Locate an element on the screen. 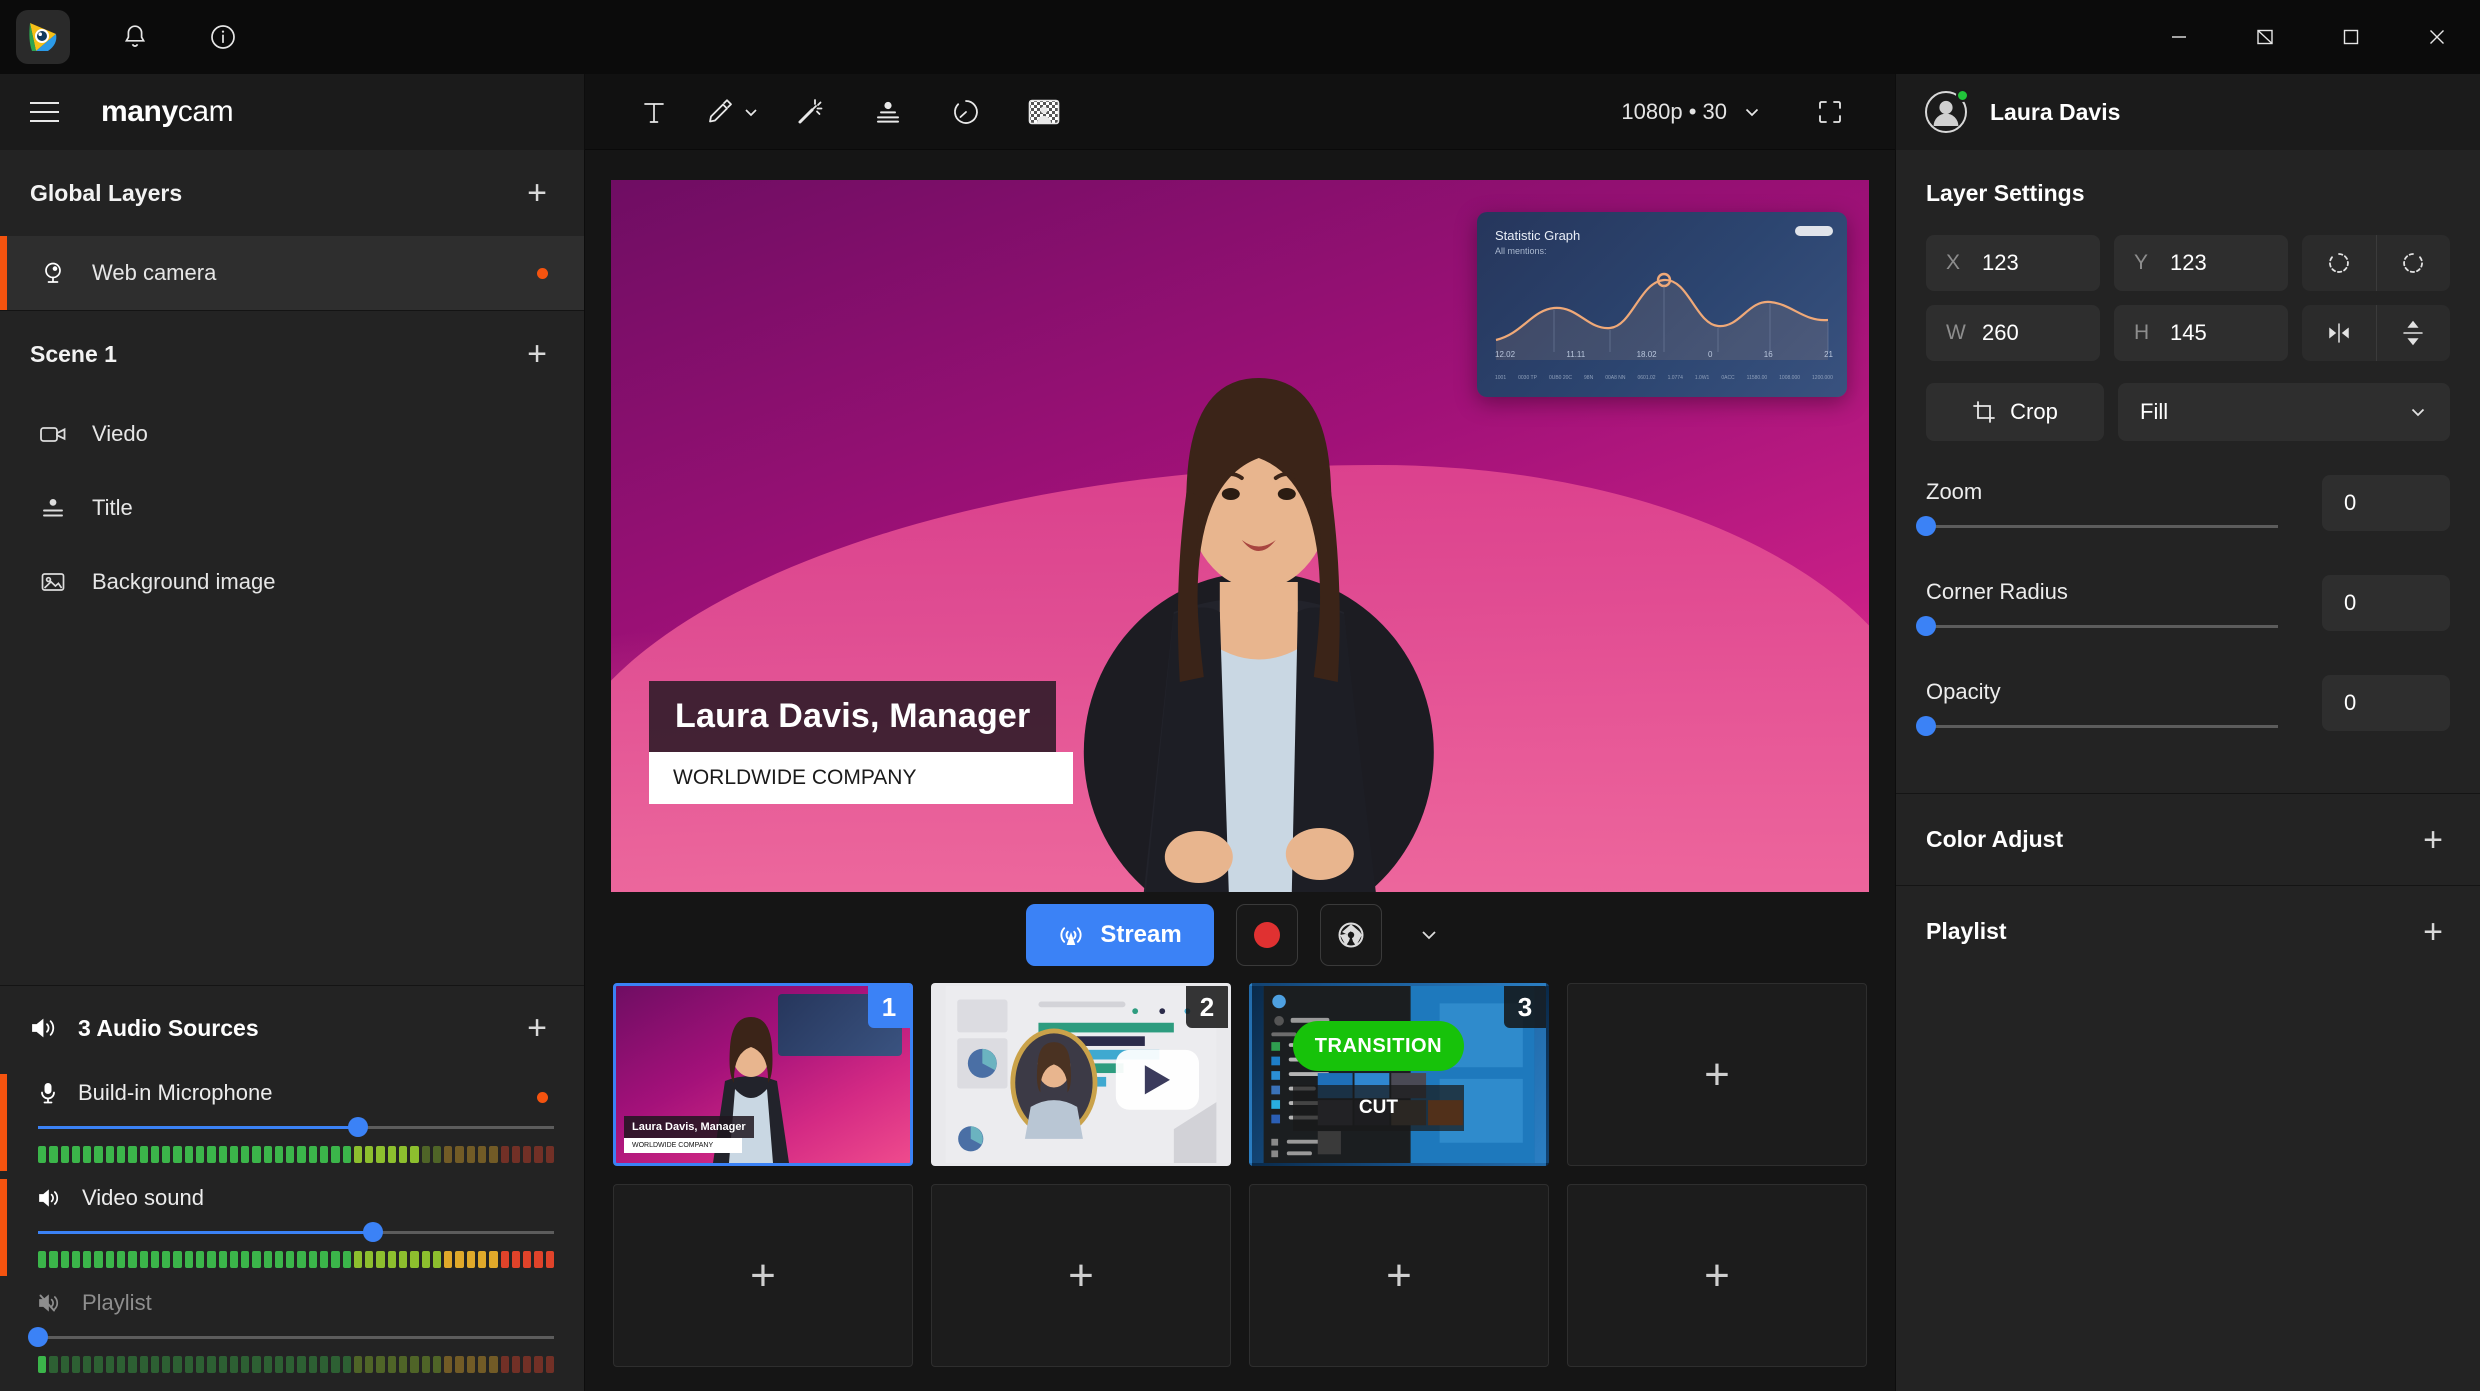 The image size is (2480, 1391). x-position-field: X 123 is located at coordinates (2013, 263).